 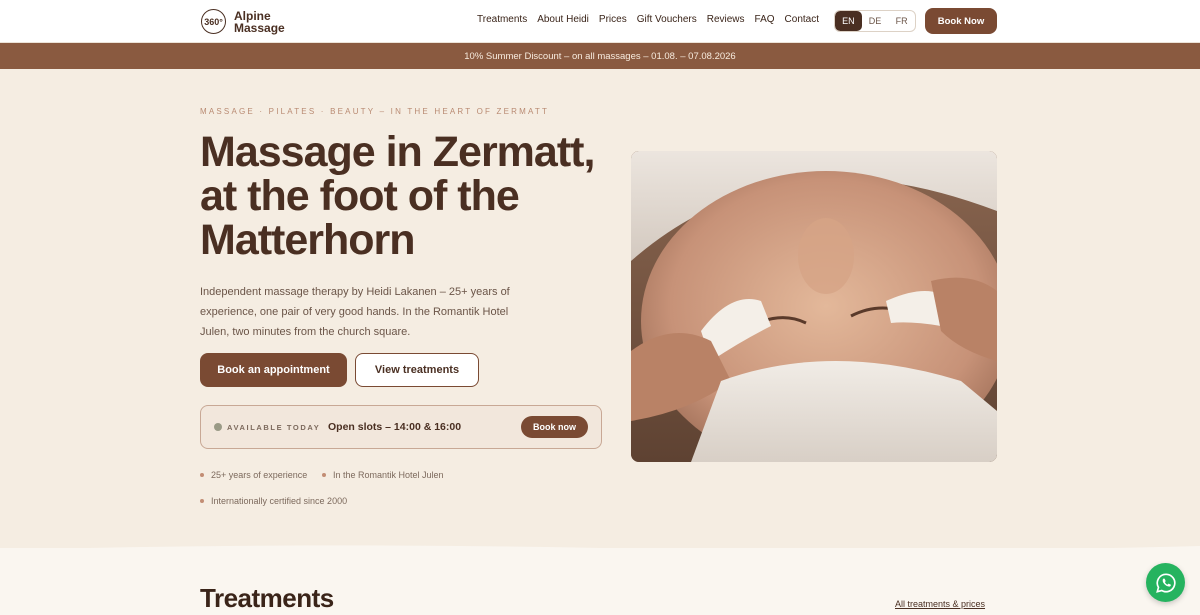 I want to click on nav-prices: Prices, so click(x=613, y=19).